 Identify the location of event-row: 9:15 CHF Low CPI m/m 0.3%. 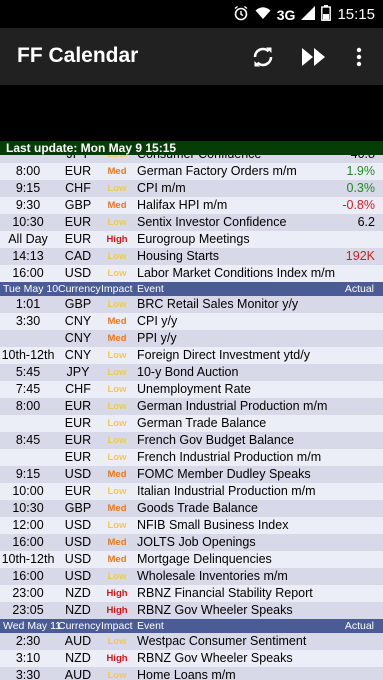
(191, 188).